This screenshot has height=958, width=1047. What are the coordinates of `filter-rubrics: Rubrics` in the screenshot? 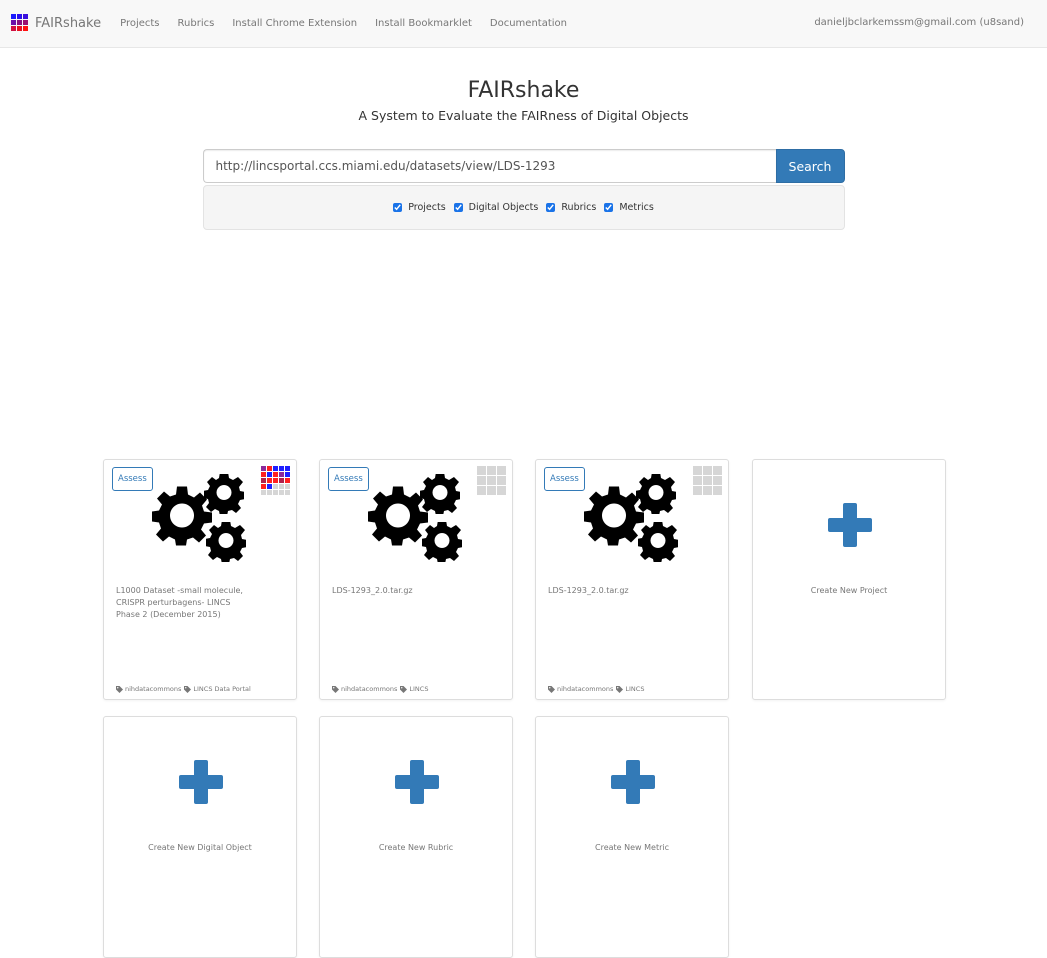 It's located at (571, 207).